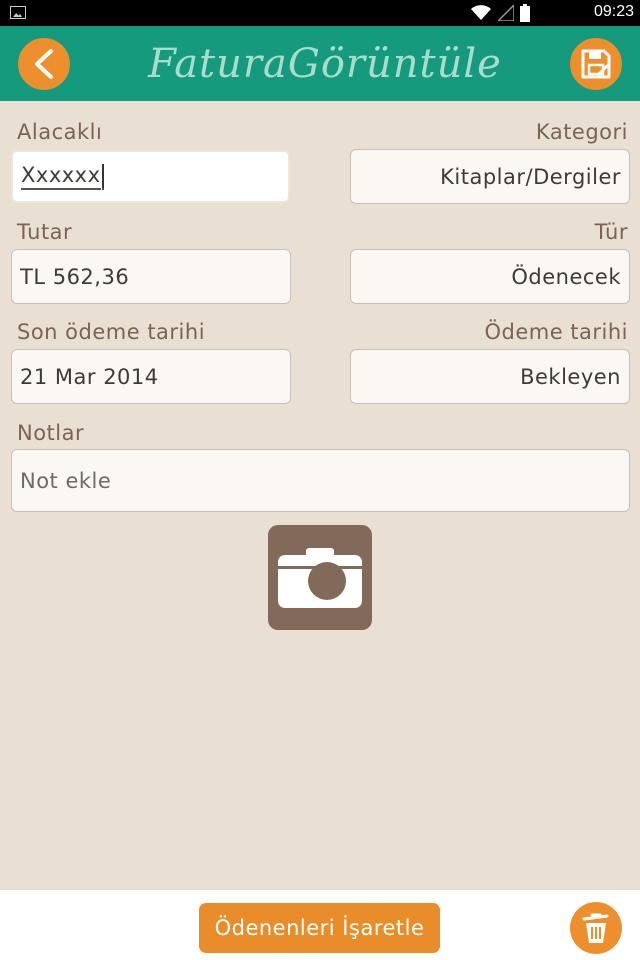  I want to click on notes-placeholder: Not ekle, so click(66, 480).